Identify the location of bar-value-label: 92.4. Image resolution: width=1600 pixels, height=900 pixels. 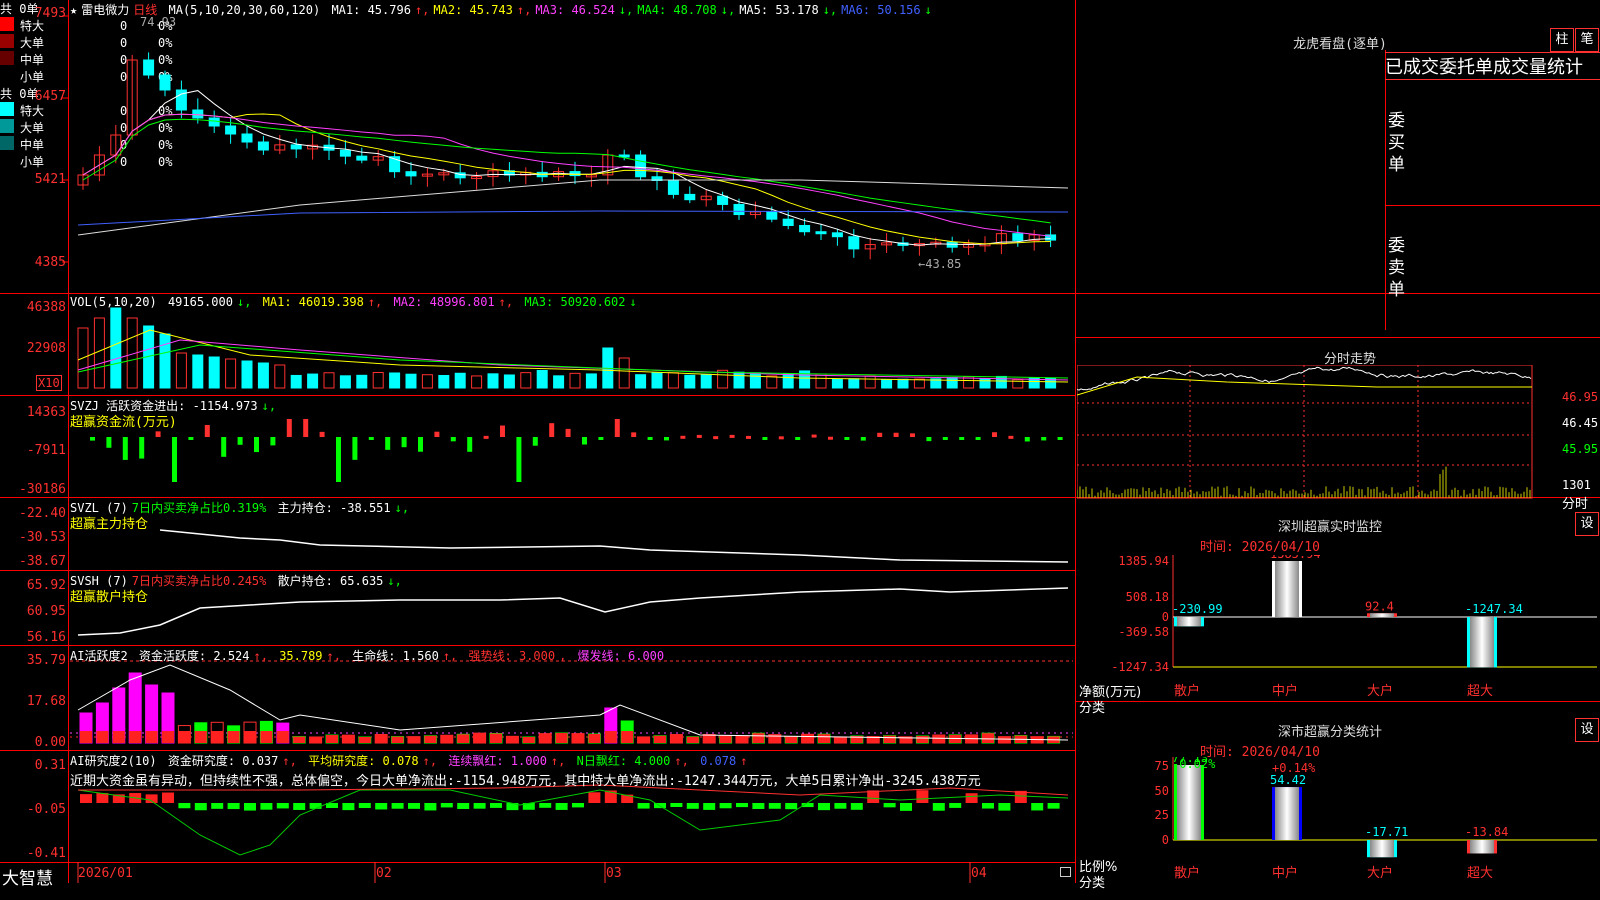
(1379, 606).